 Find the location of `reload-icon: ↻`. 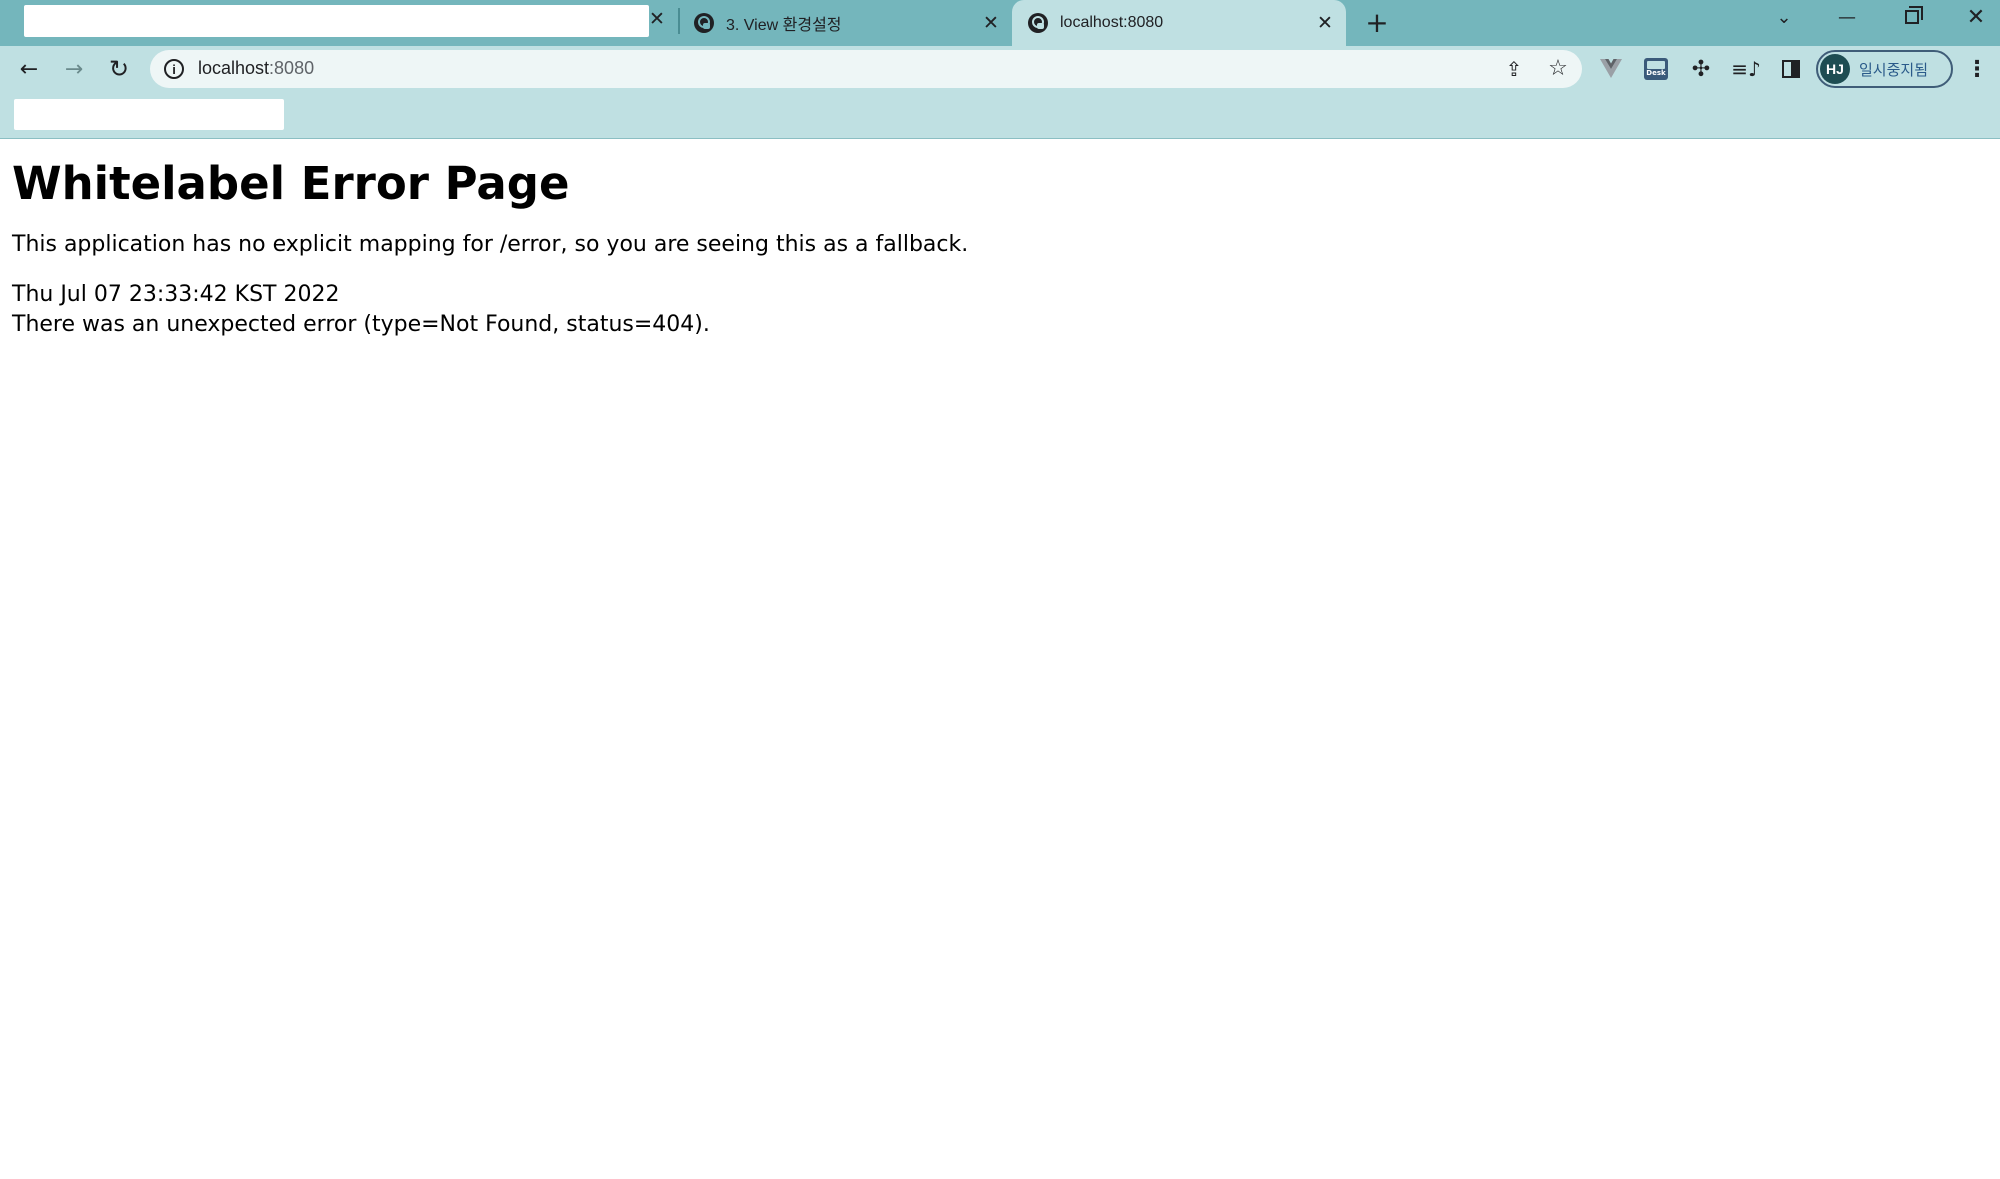

reload-icon: ↻ is located at coordinates (119, 69).